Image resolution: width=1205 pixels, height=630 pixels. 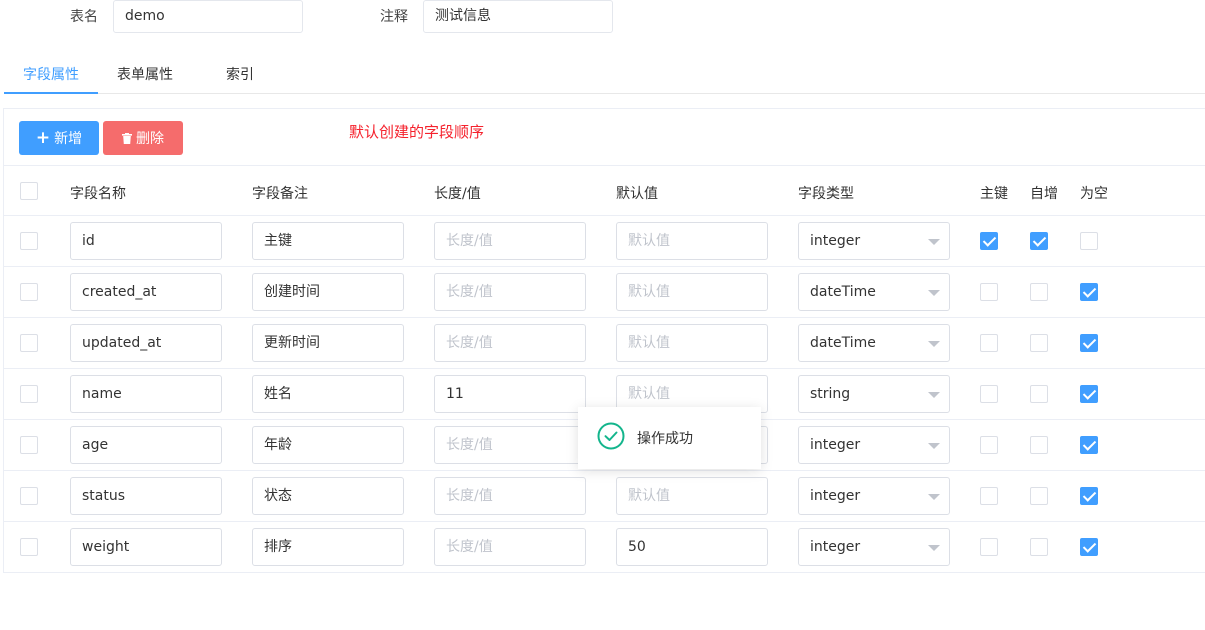 What do you see at coordinates (604, 547) in the screenshot?
I see `table-row: weight 排序 长度/值 50 integer` at bounding box center [604, 547].